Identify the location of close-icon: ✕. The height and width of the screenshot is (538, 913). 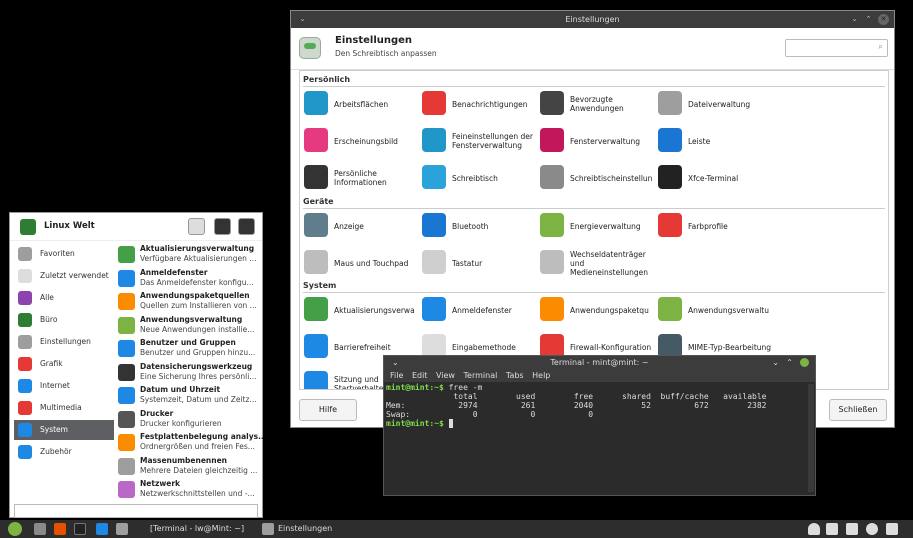
(883, 19).